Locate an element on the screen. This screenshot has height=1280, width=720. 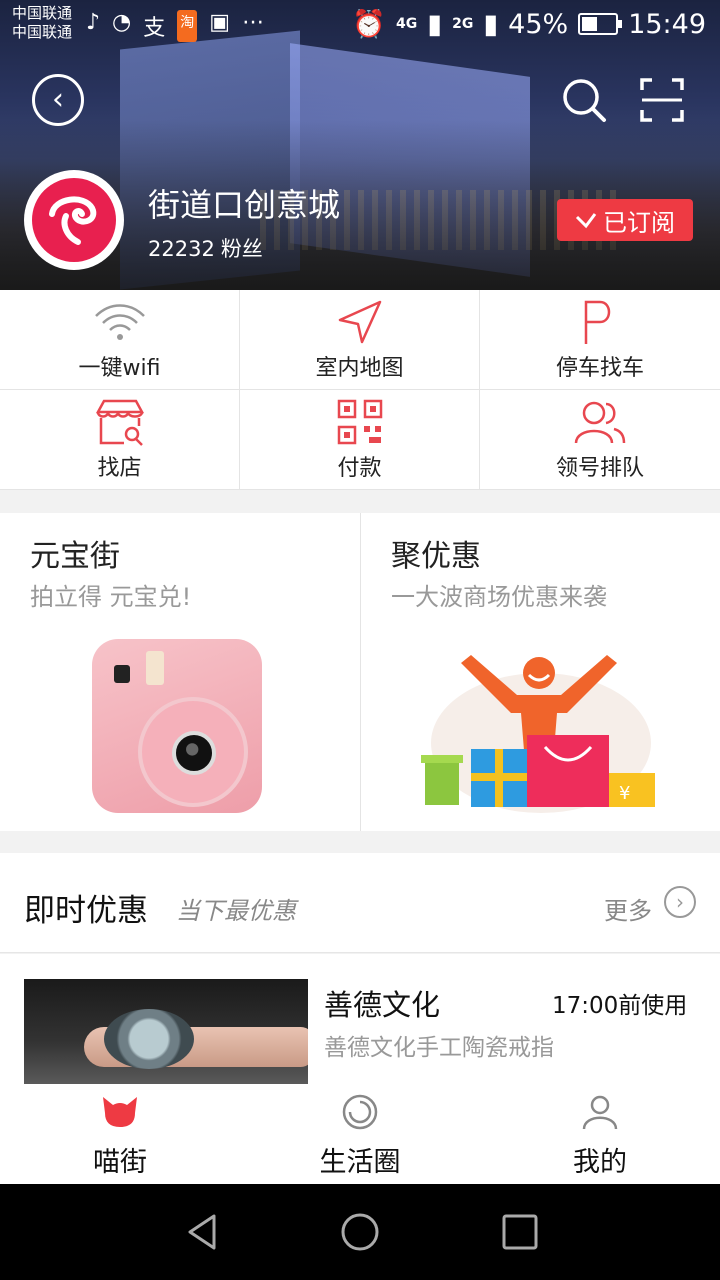
notification-icons: ♪ ◔ 支 淘 ▣ ⋯ is located at coordinates (175, 26).